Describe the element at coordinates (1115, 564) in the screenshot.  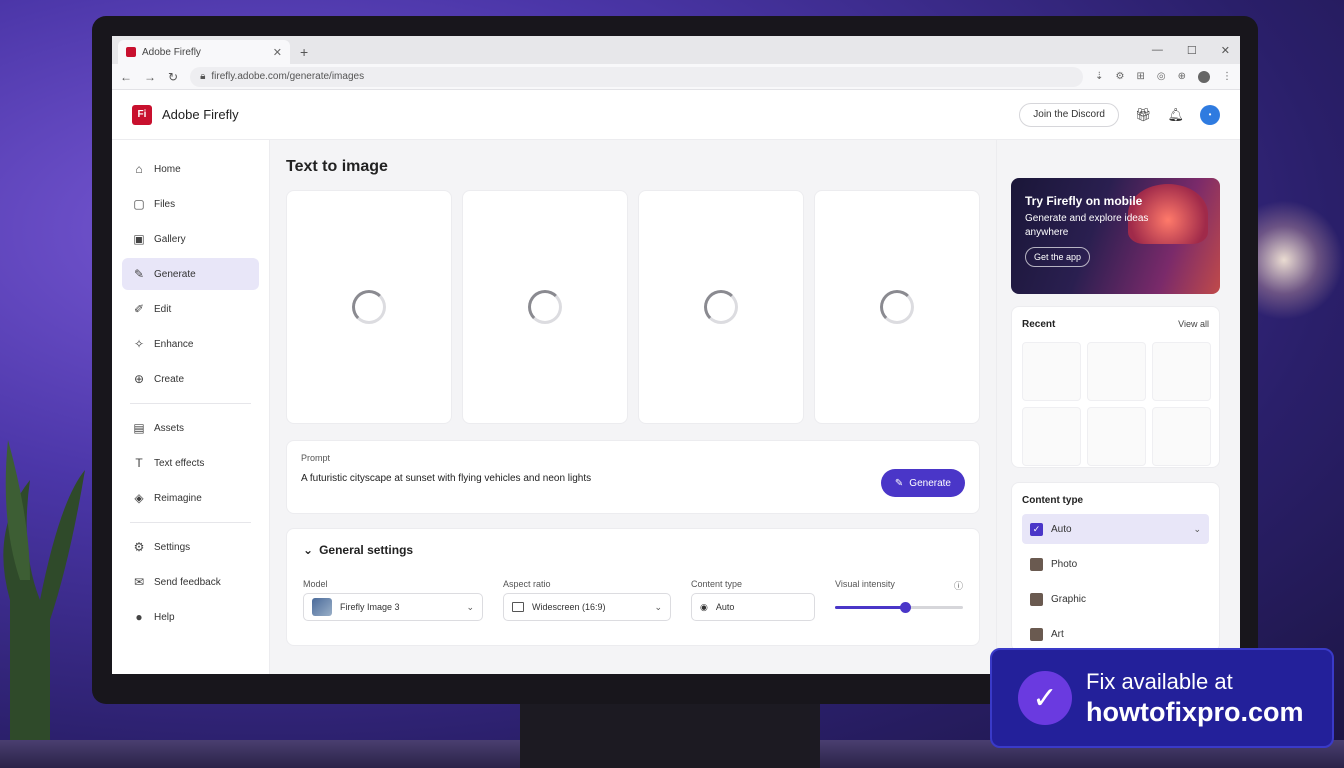
I see `content-type-photo: Photo` at that location.